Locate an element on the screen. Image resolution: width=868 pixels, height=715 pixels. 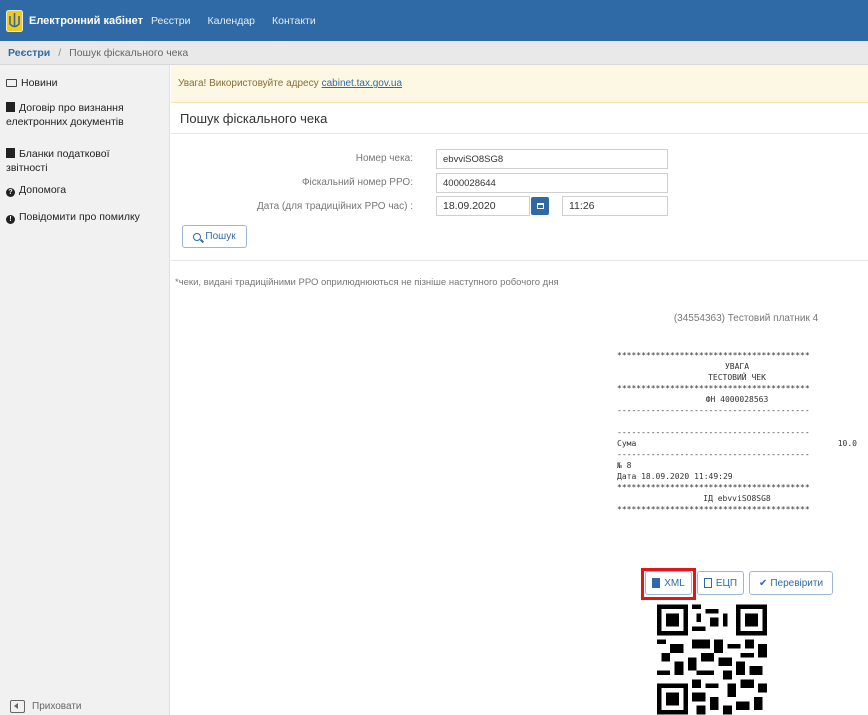
receipt-number-label: Номер чека: is located at coordinates (384, 158).